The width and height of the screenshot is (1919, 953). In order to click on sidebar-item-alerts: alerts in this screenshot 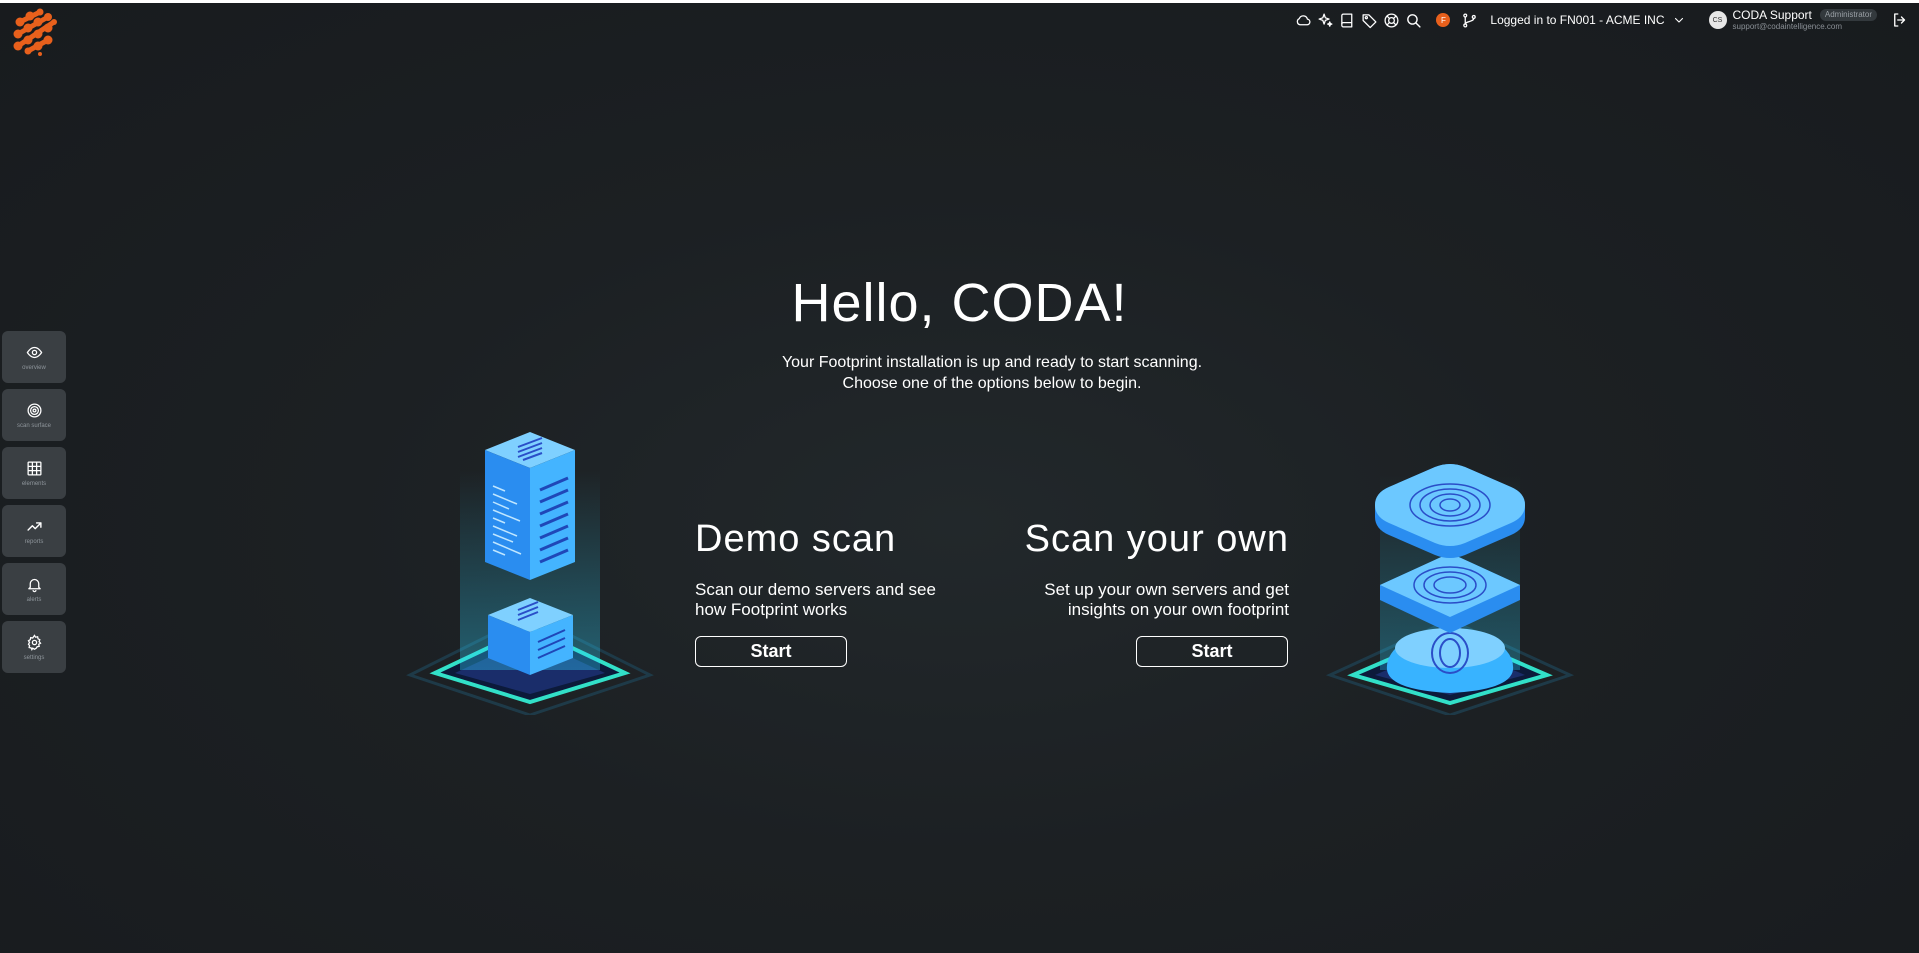, I will do `click(34, 589)`.